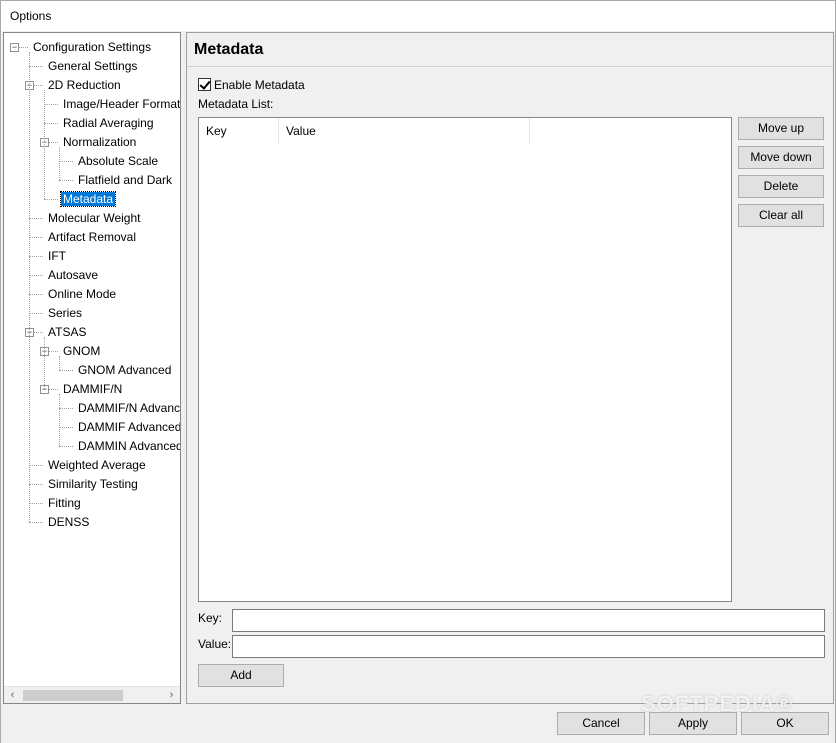 The image size is (836, 743). What do you see at coordinates (239, 131) in the screenshot?
I see `column-header-key: Key` at bounding box center [239, 131].